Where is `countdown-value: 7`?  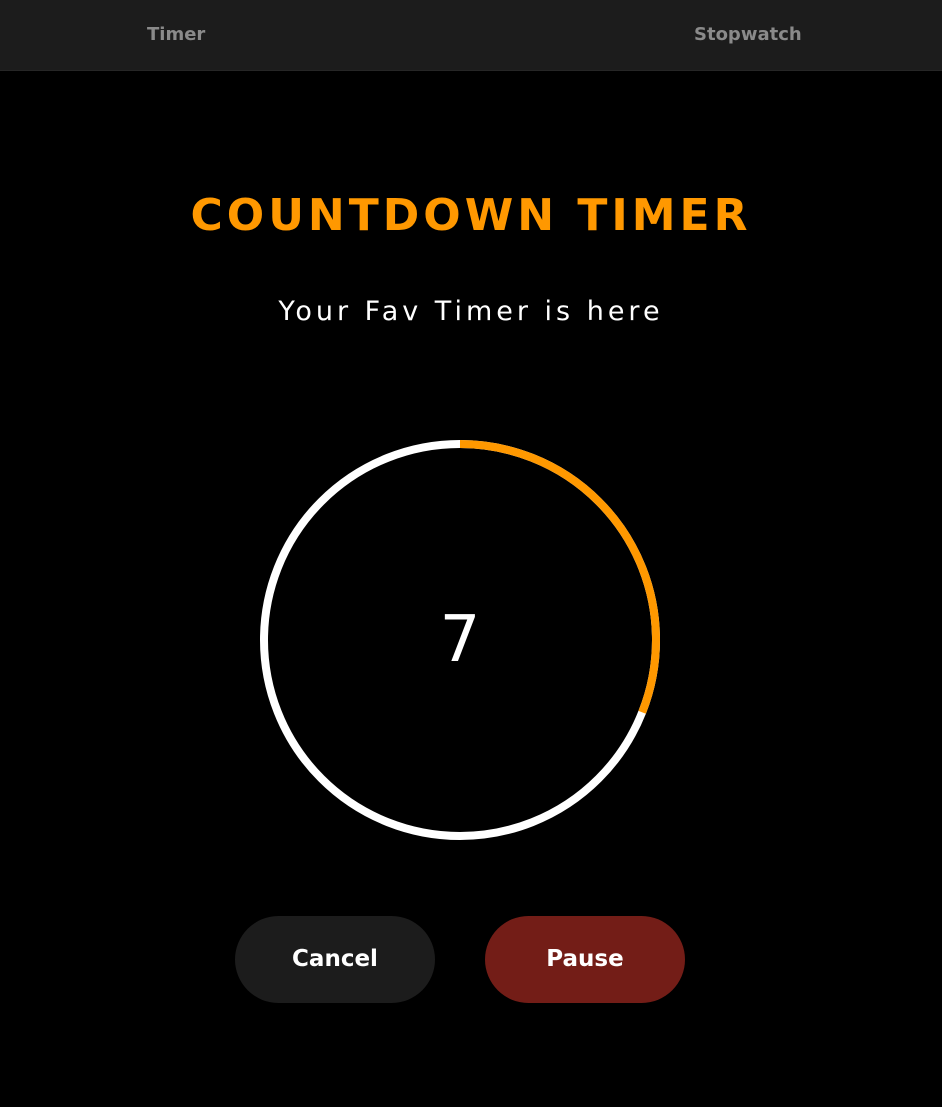
countdown-value: 7 is located at coordinates (460, 640).